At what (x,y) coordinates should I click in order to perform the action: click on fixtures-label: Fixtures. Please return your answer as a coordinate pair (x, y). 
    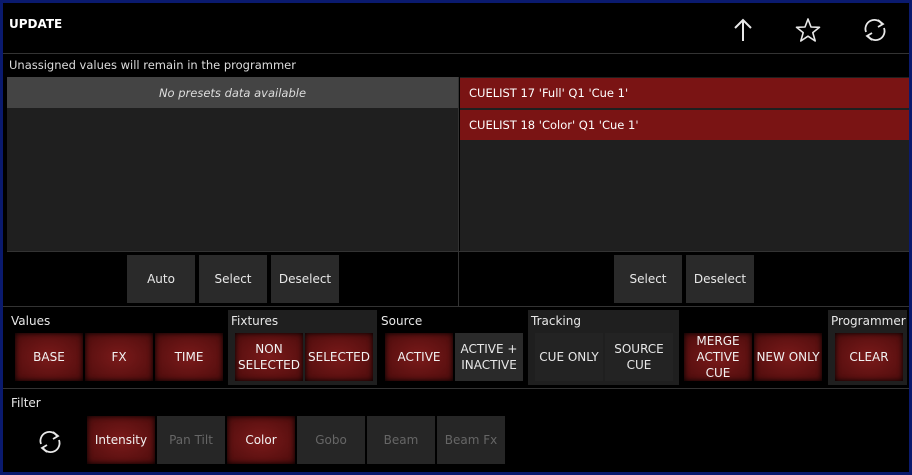
    Looking at the image, I should click on (255, 321).